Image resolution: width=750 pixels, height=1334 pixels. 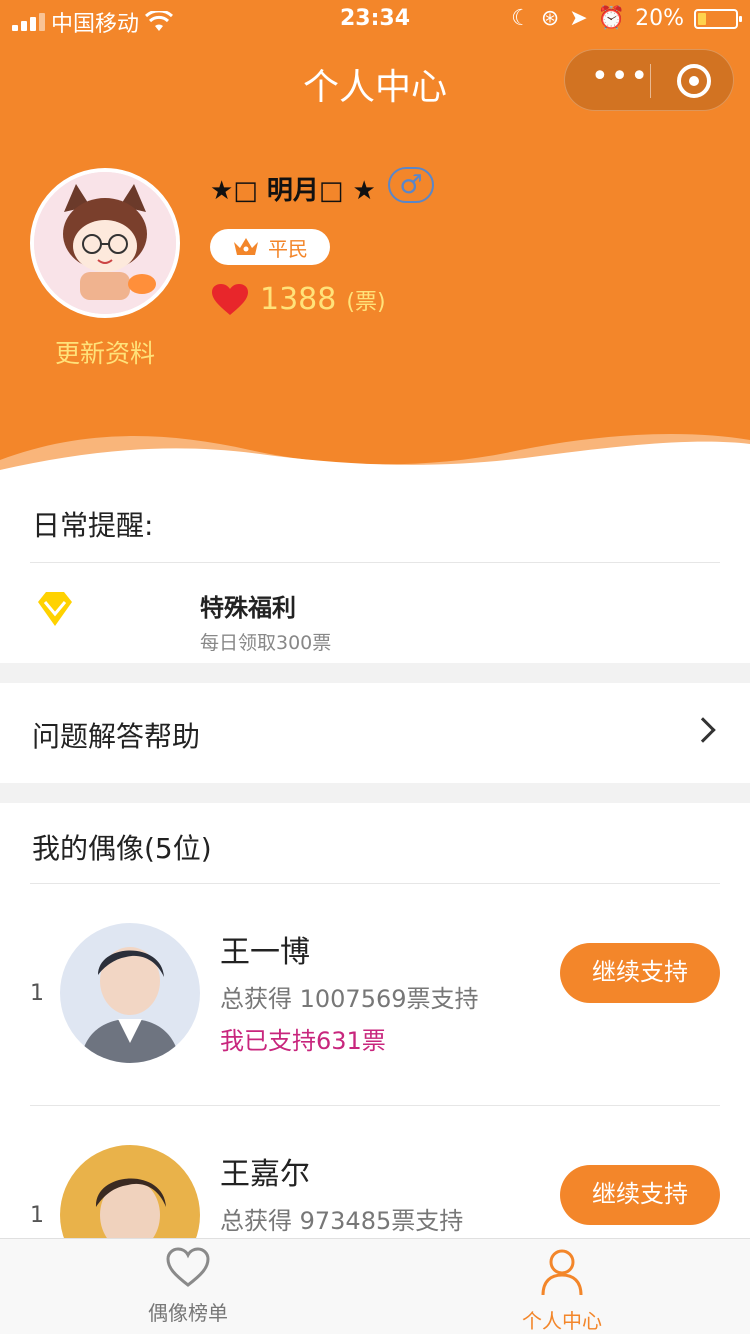 What do you see at coordinates (293, 191) in the screenshot?
I see `nickname: ★□ 明月□ ★` at bounding box center [293, 191].